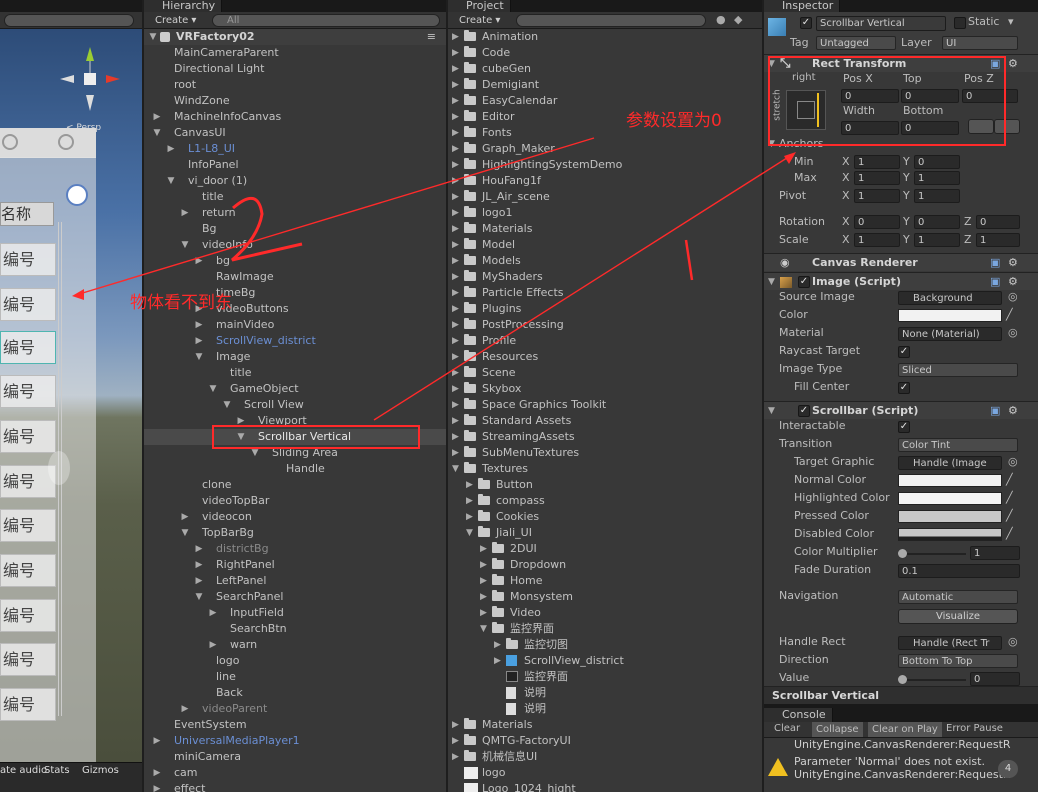  What do you see at coordinates (605, 69) in the screenshot?
I see `project-folder-item: ▶ cubeGen` at bounding box center [605, 69].